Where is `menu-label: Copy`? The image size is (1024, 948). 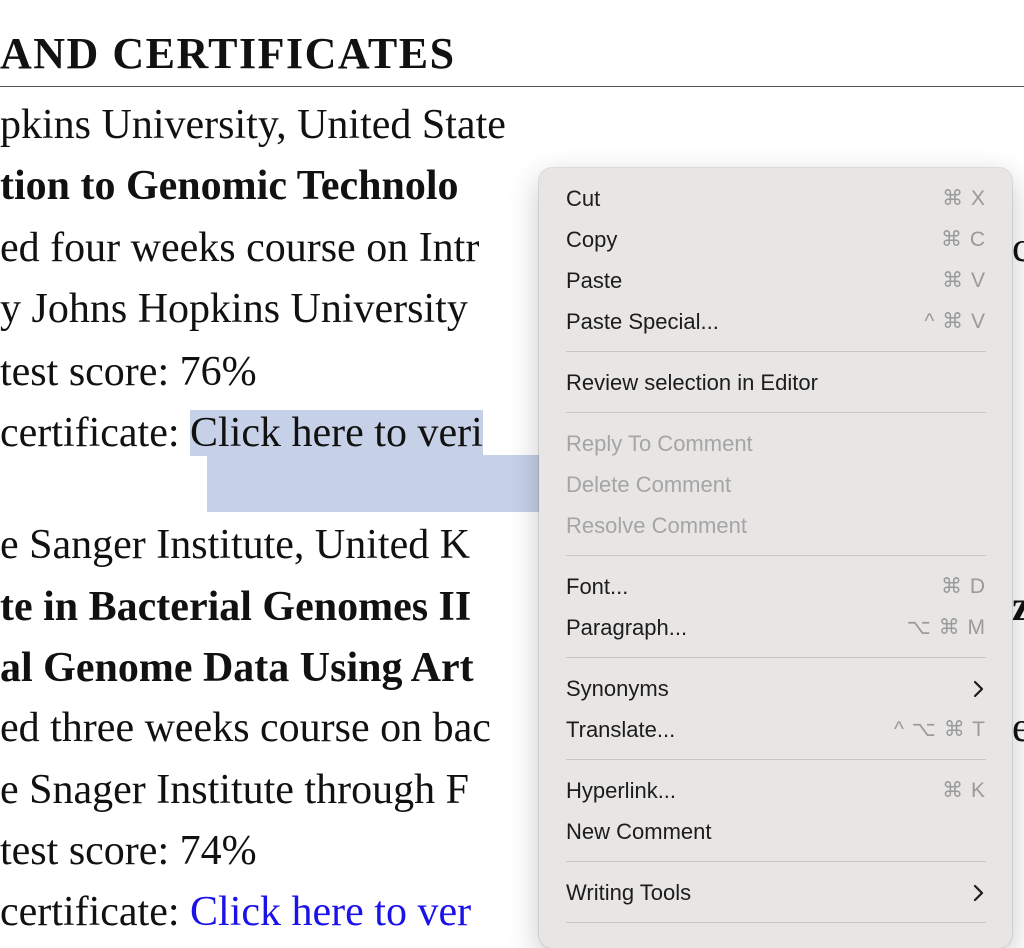 menu-label: Copy is located at coordinates (592, 239).